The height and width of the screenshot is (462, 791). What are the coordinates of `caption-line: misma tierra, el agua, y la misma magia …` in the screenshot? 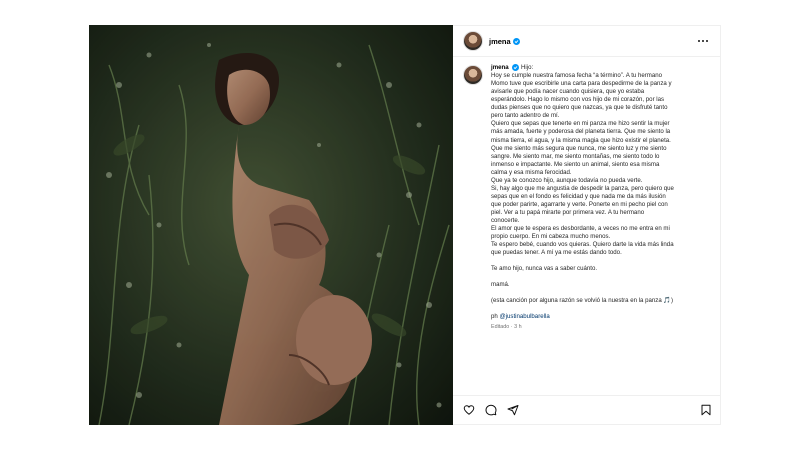 It's located at (581, 140).